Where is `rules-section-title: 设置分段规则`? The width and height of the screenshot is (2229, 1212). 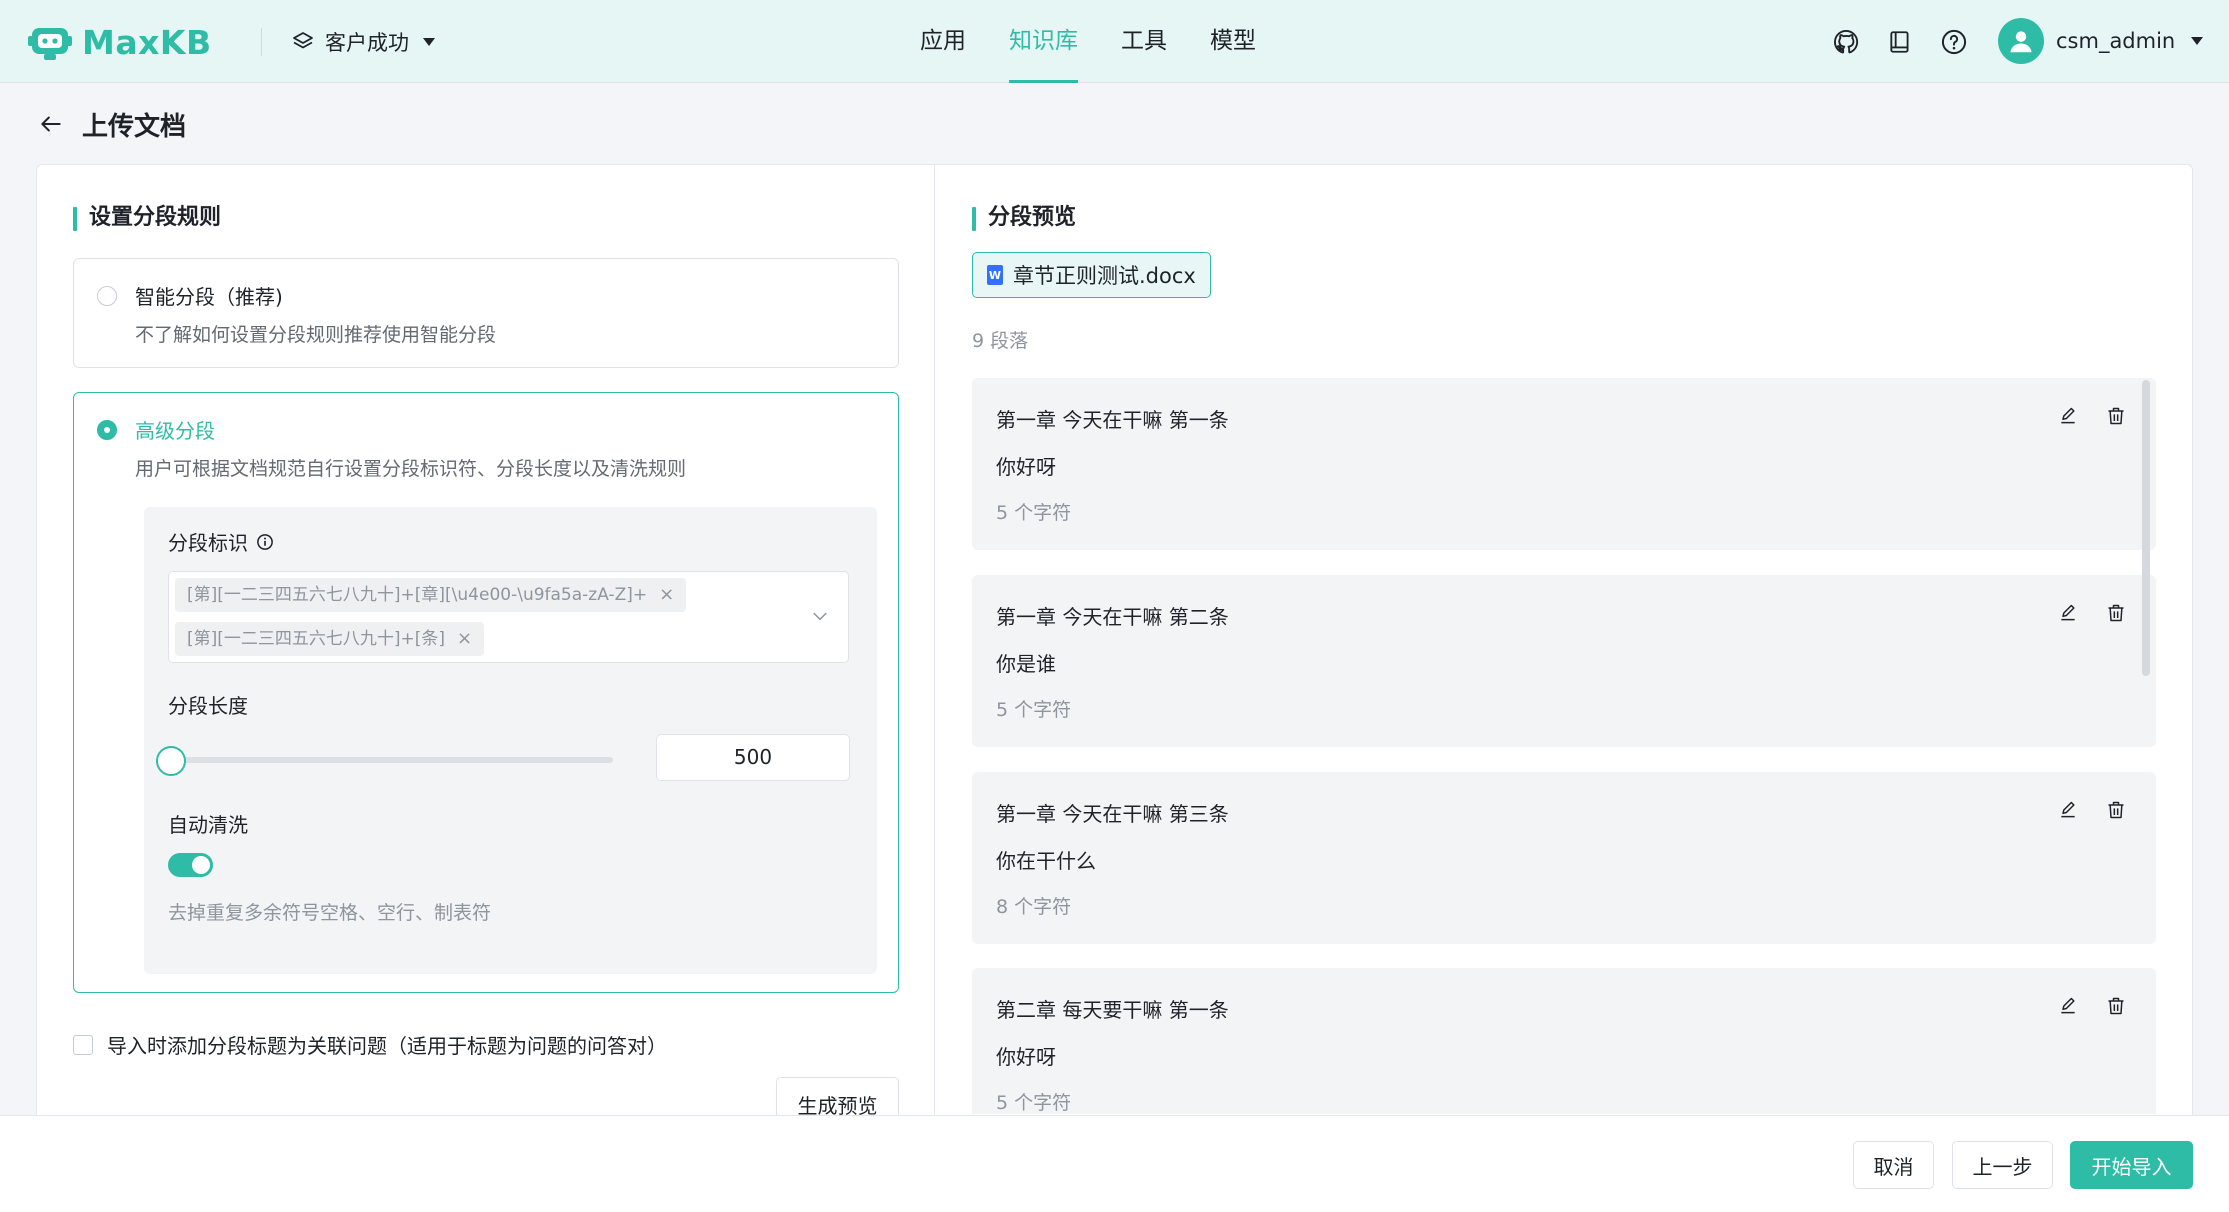 rules-section-title: 设置分段规则 is located at coordinates (147, 218).